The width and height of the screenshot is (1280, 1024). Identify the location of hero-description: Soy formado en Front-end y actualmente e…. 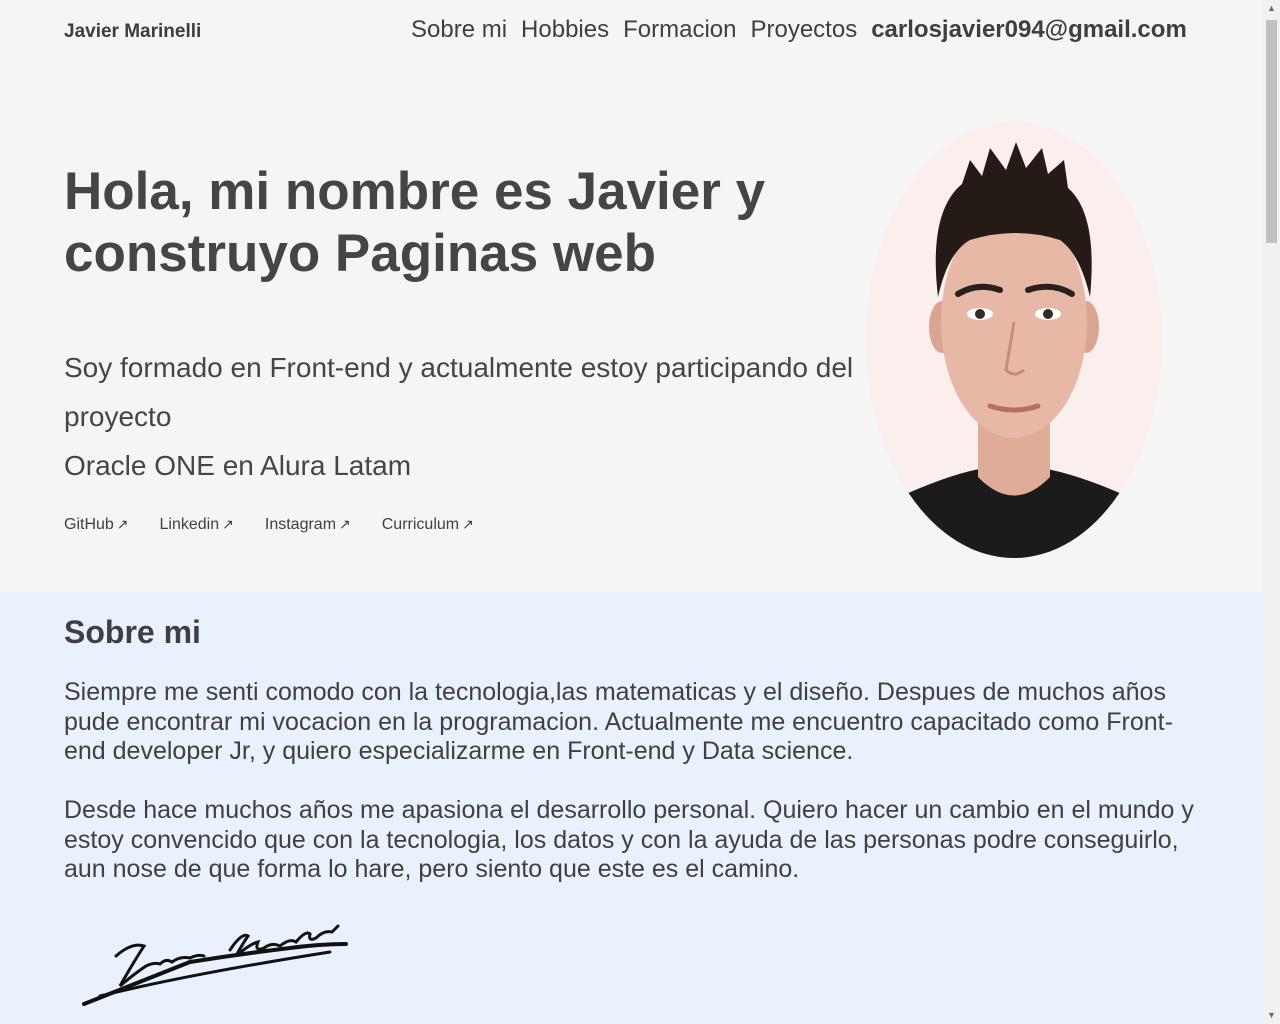
(459, 416).